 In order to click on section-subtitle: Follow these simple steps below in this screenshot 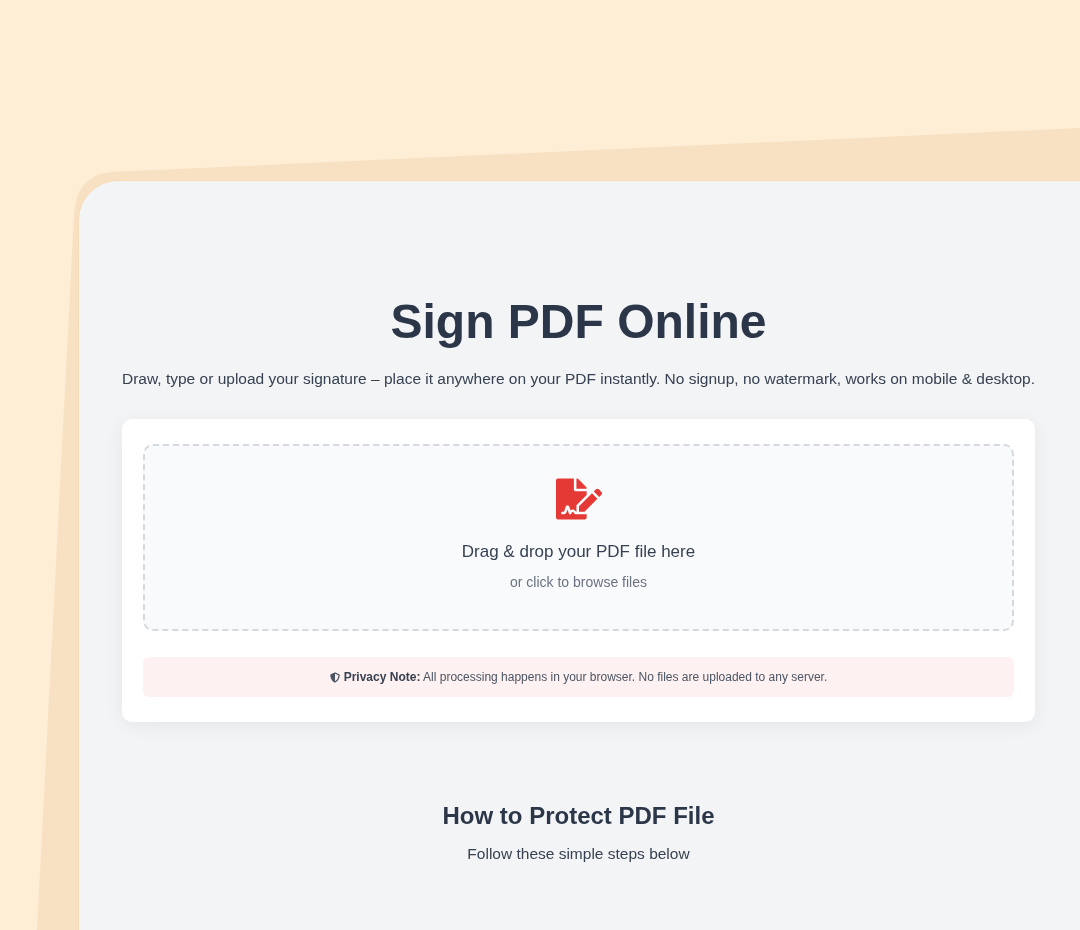, I will do `click(578, 854)`.